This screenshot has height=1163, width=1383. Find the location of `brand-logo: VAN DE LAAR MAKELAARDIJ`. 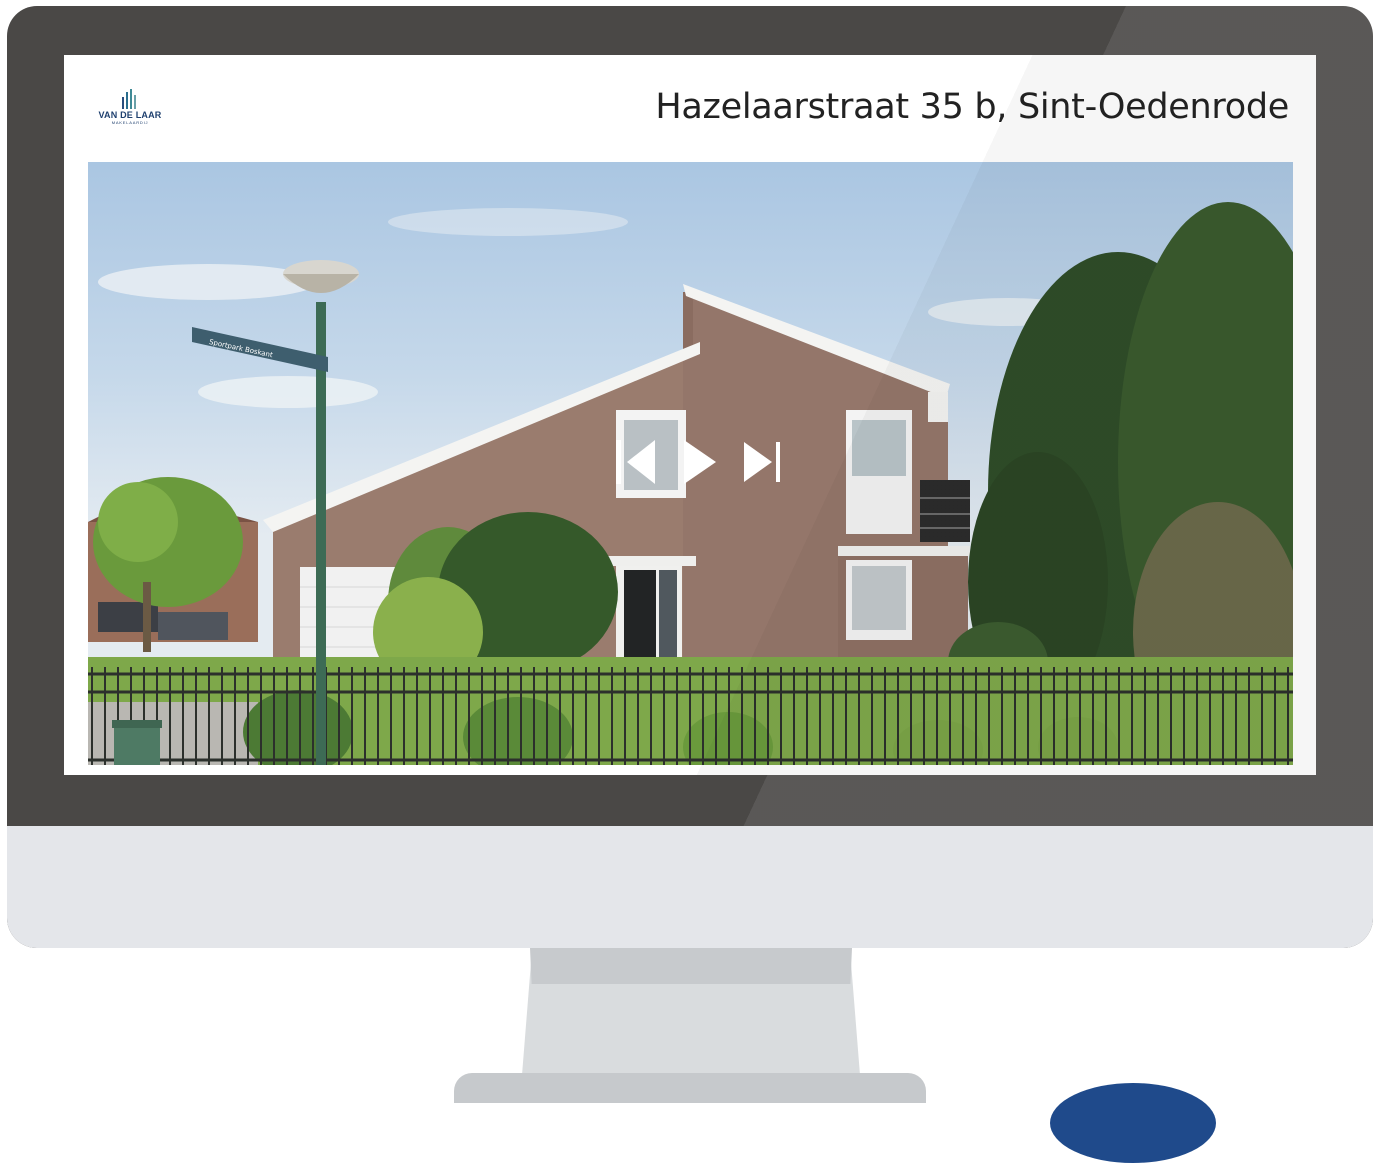

brand-logo: VAN DE LAAR MAKELAARDIJ is located at coordinates (130, 109).